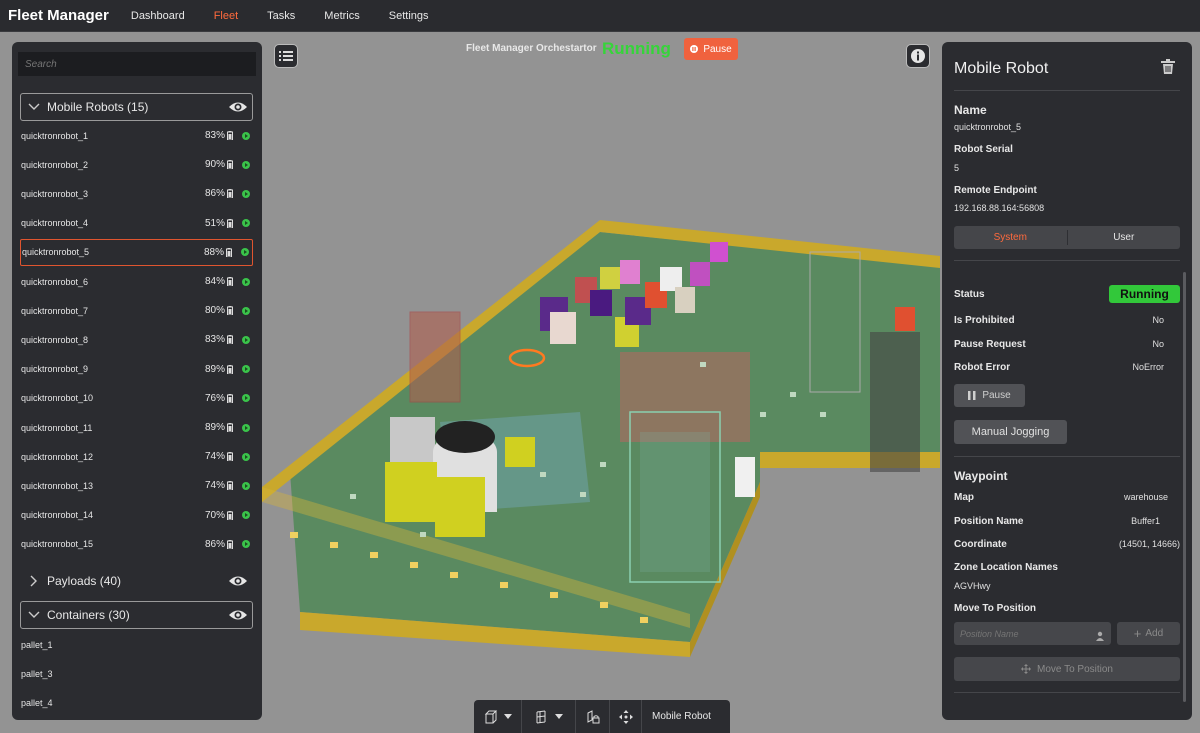 The image size is (1200, 733). I want to click on list-item-robot: quicktronrobot_8 83%, so click(136, 339).